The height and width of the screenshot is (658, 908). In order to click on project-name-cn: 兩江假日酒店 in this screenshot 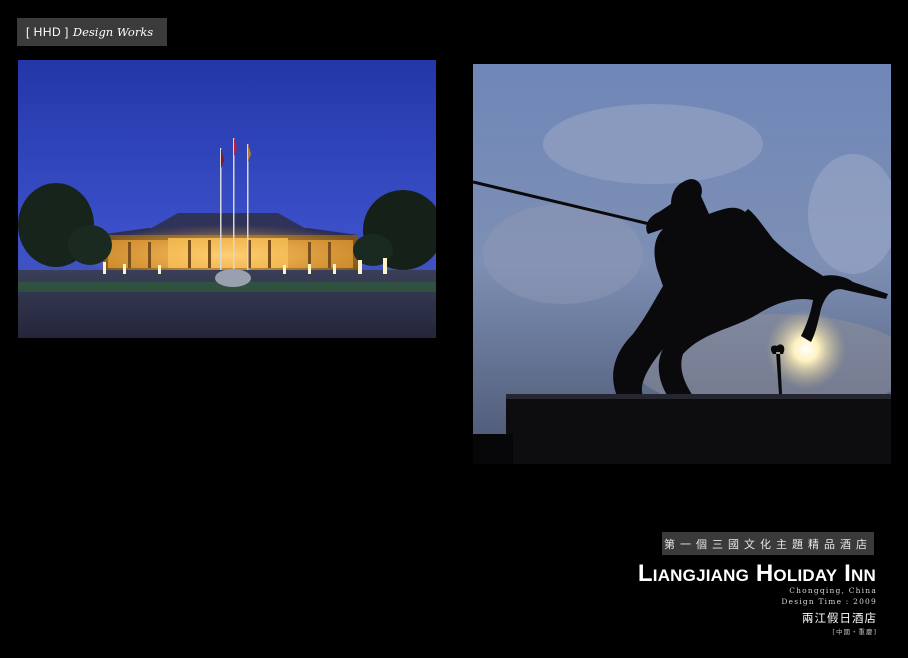, I will do `click(839, 618)`.